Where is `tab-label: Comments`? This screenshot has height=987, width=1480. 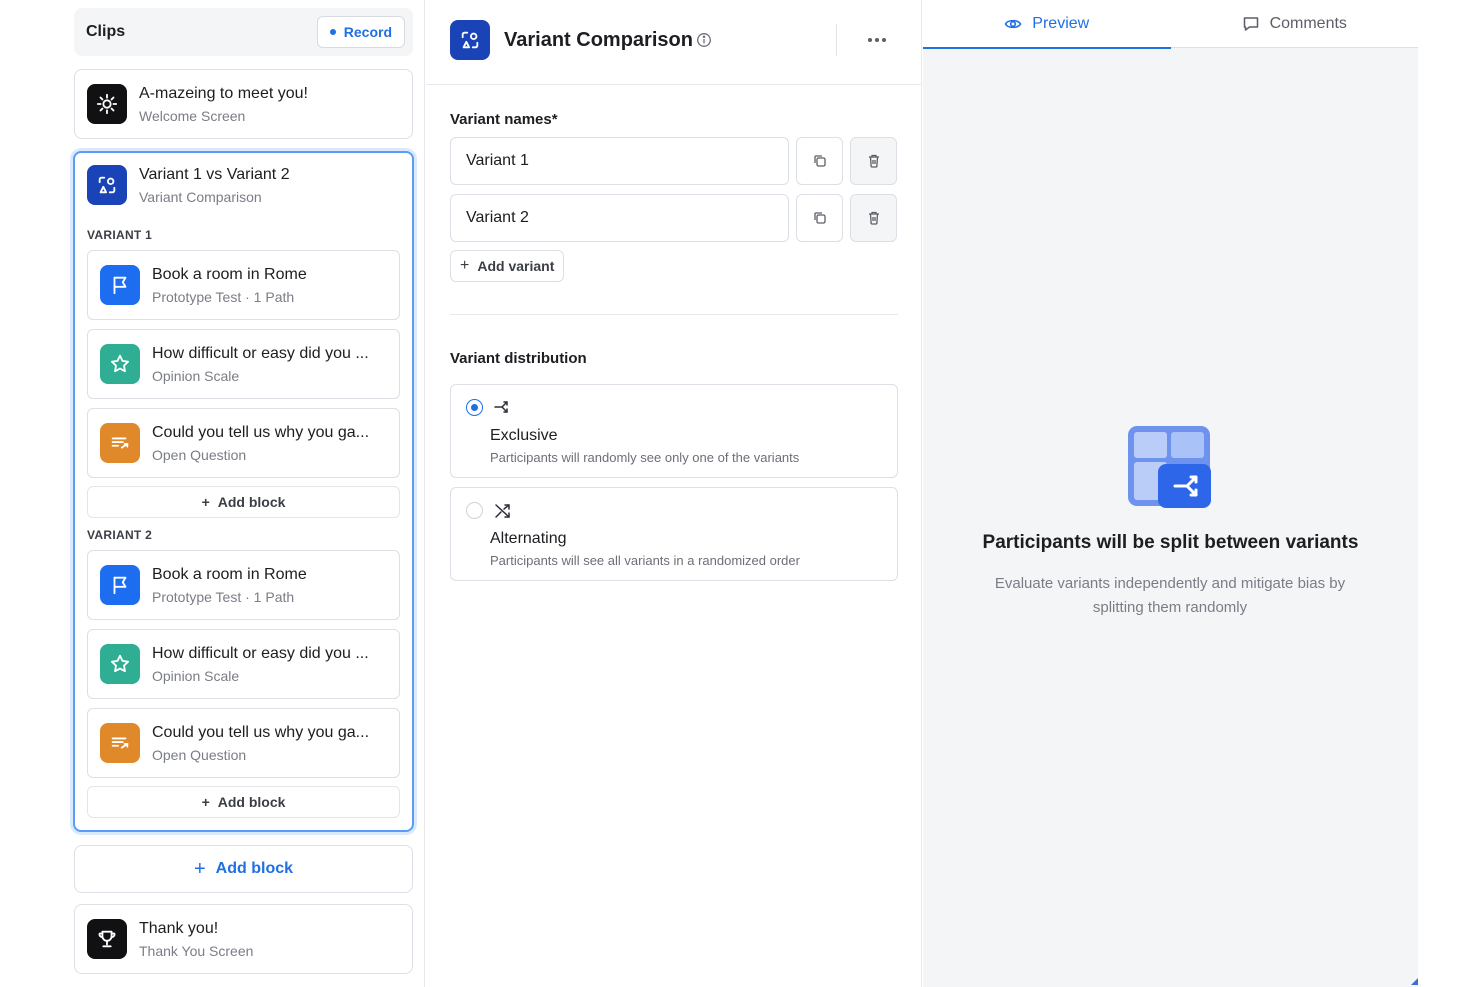
tab-label: Comments is located at coordinates (1308, 23).